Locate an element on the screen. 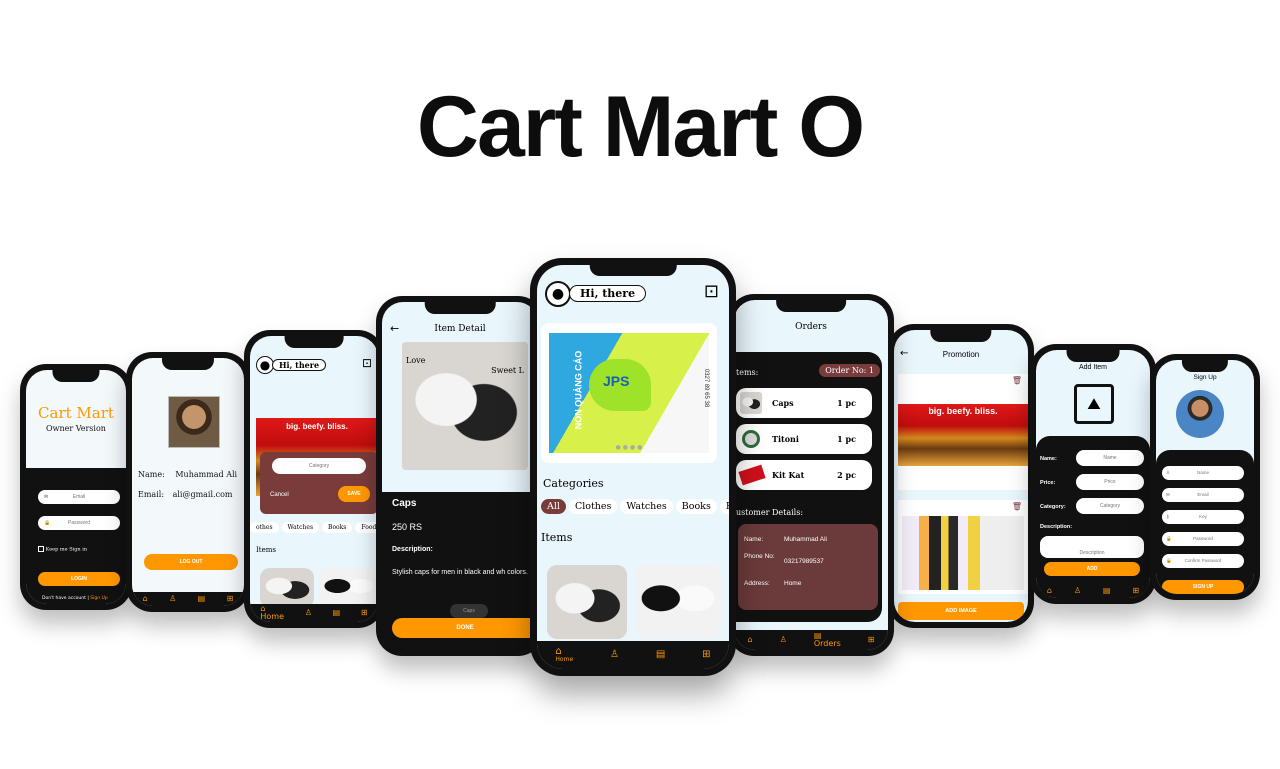  signup-prompt: Don't have account | Sign Up is located at coordinates (75, 598).